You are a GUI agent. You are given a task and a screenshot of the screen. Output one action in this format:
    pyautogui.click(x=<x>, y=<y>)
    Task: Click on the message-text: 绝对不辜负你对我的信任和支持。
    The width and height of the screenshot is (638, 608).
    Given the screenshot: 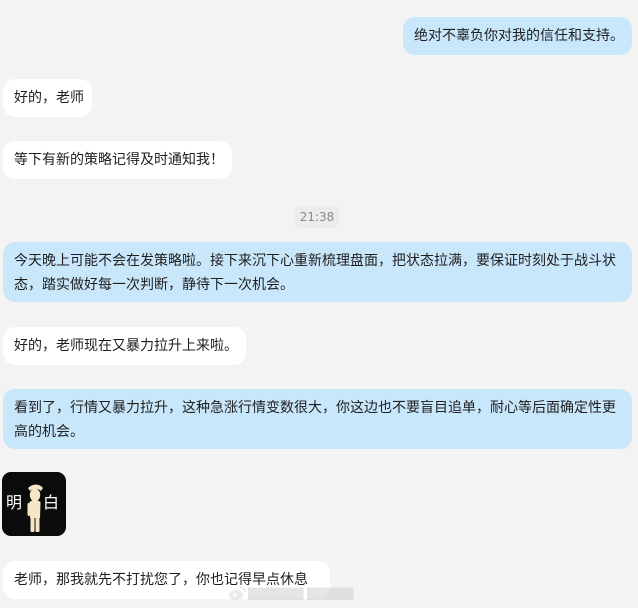 What is the action you would take?
    pyautogui.click(x=519, y=36)
    